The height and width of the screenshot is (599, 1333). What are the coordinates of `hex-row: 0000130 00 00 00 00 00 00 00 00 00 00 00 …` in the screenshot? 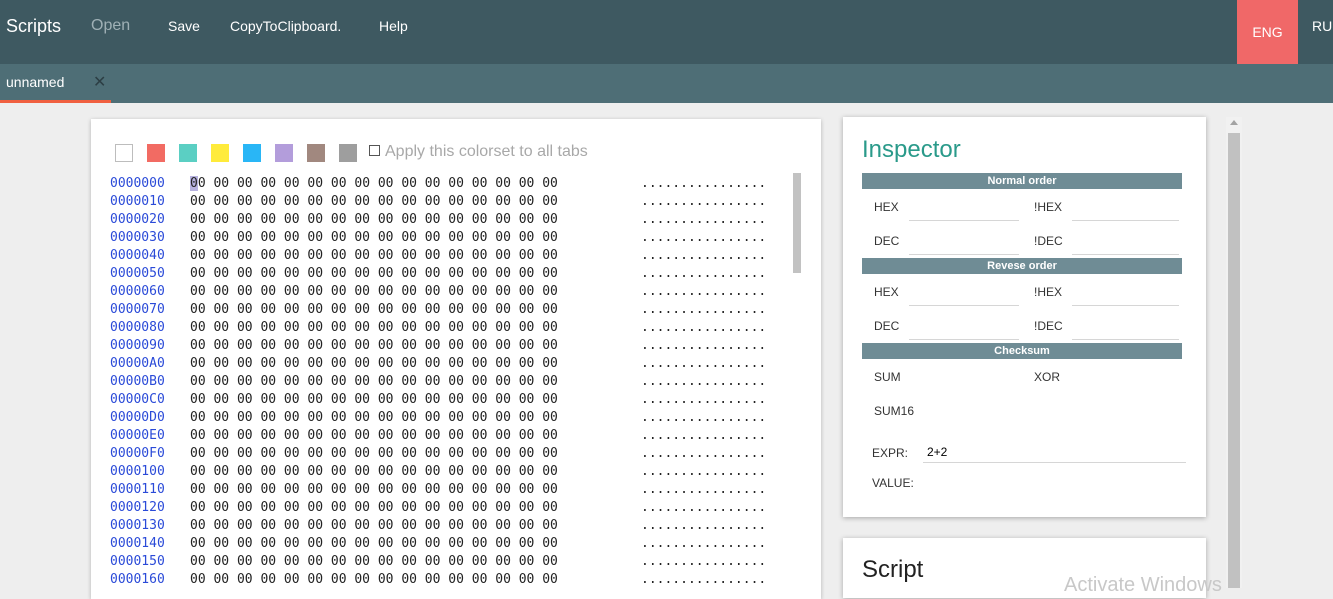 It's located at (438, 526).